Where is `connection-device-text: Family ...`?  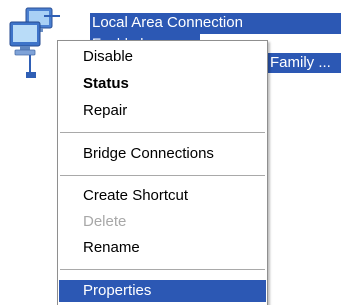
connection-device-text: Family ... is located at coordinates (300, 62).